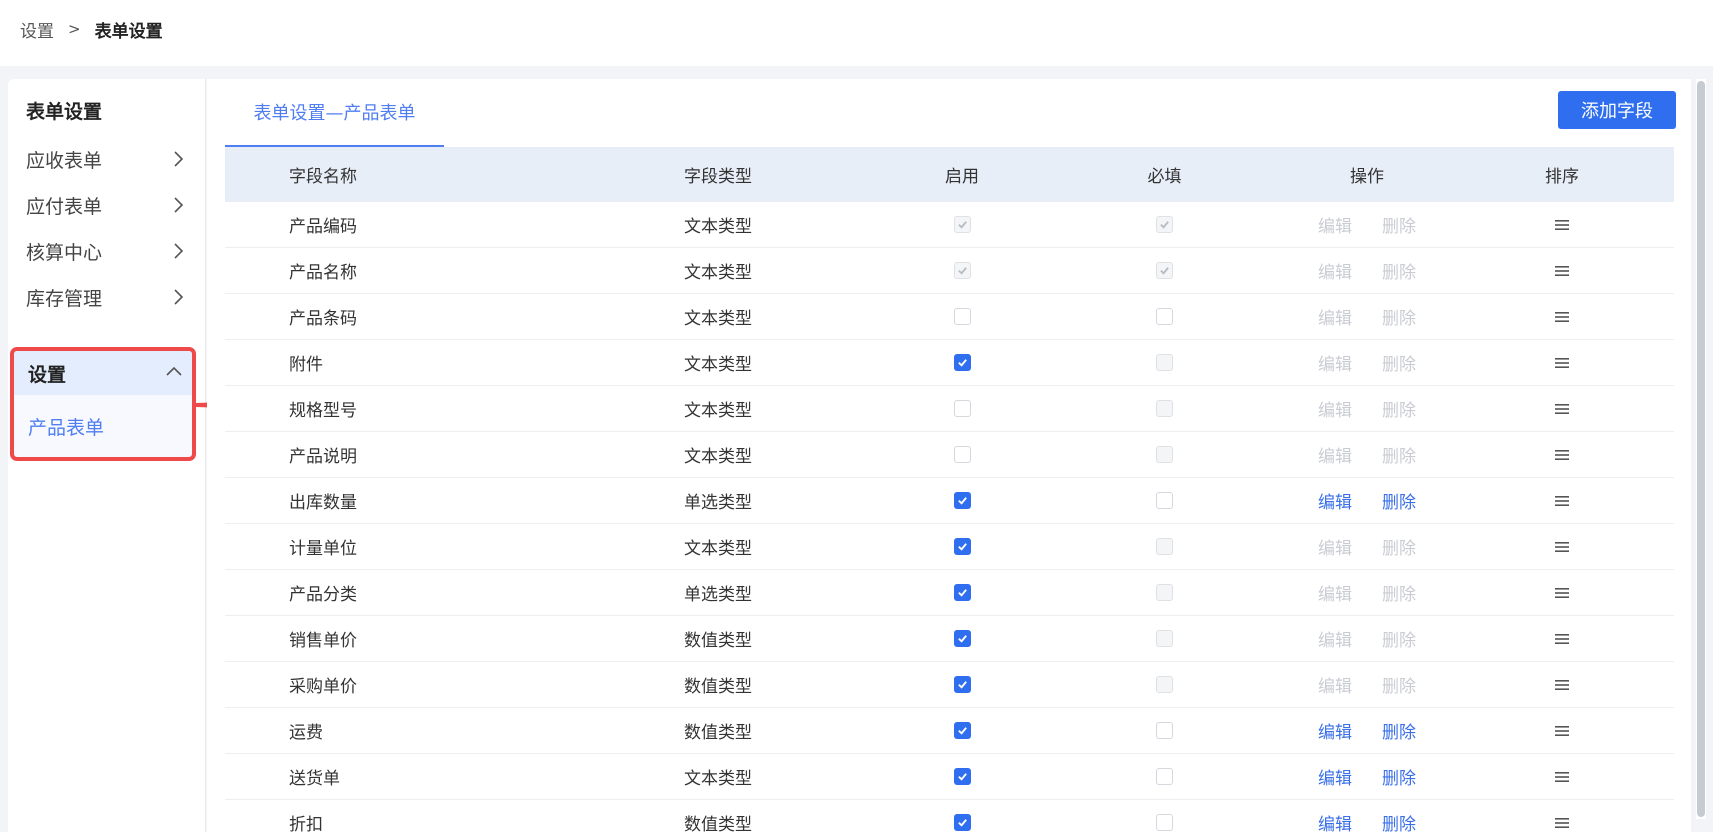 The image size is (1713, 832). Describe the element at coordinates (64, 112) in the screenshot. I see `sidebar-title: 表单设置` at that location.